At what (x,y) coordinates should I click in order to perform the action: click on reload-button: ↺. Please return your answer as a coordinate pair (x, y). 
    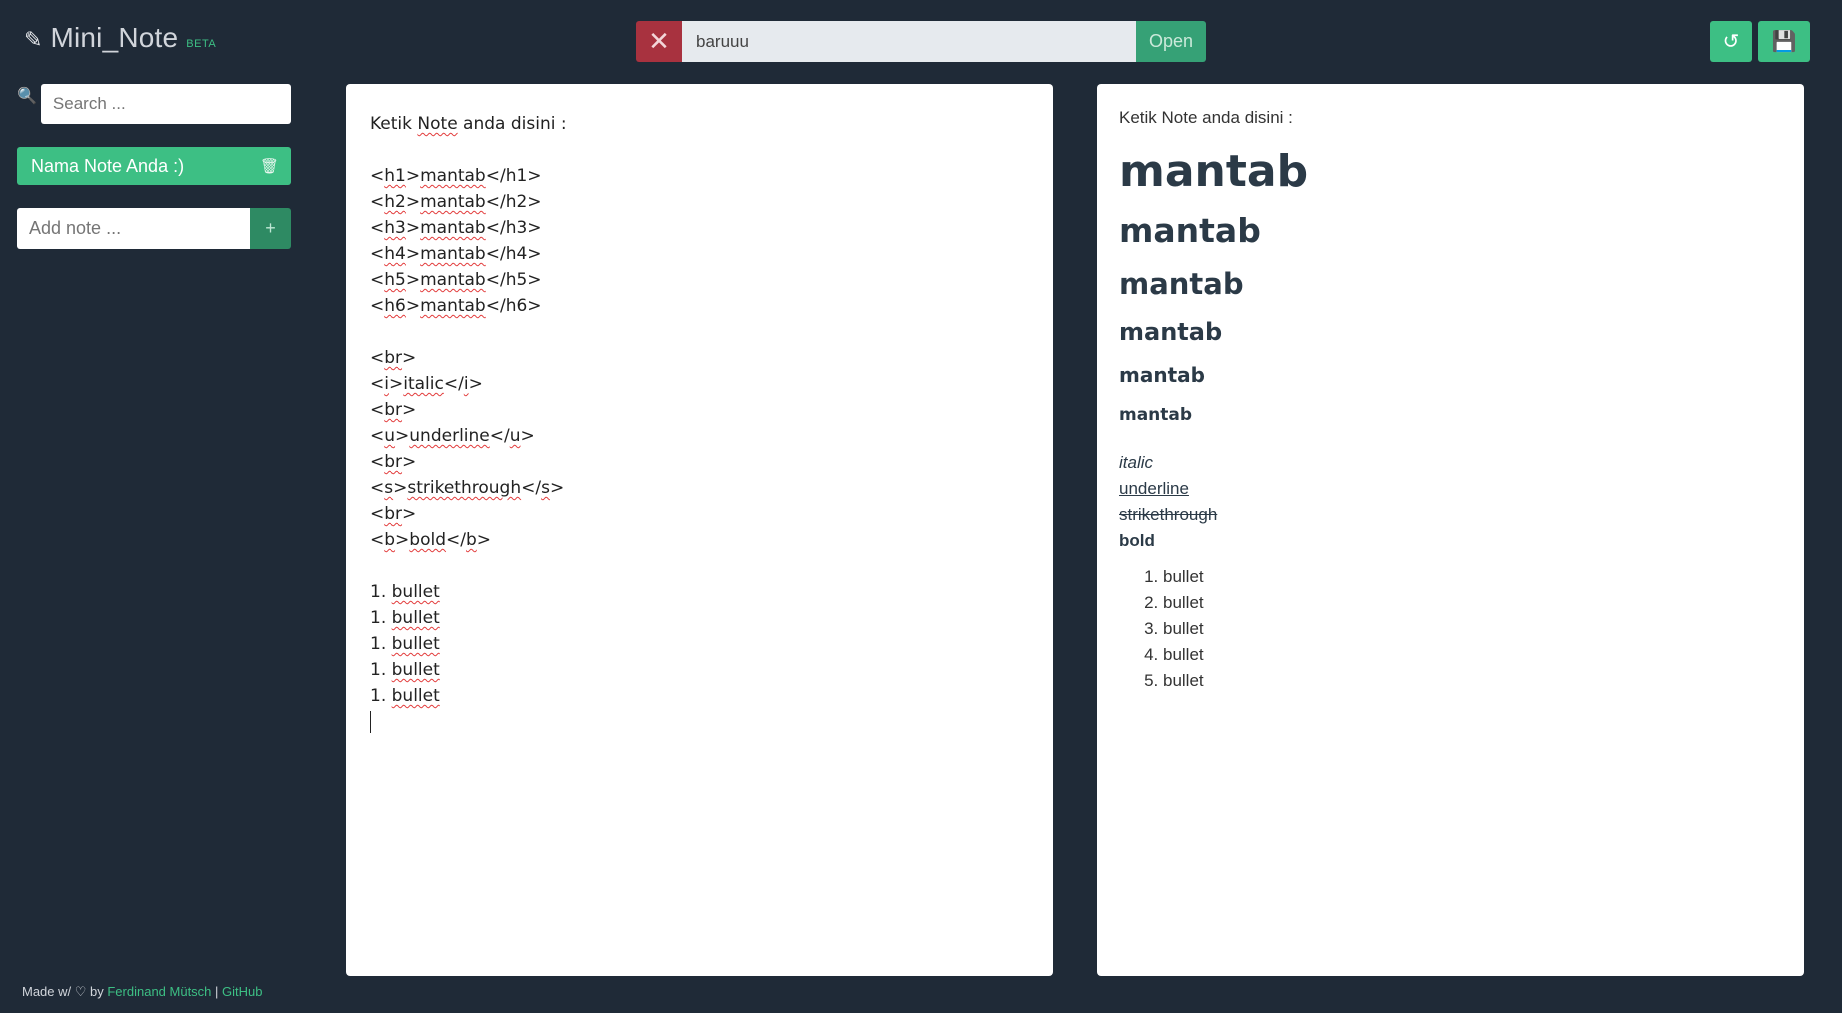
    Looking at the image, I should click on (1731, 41).